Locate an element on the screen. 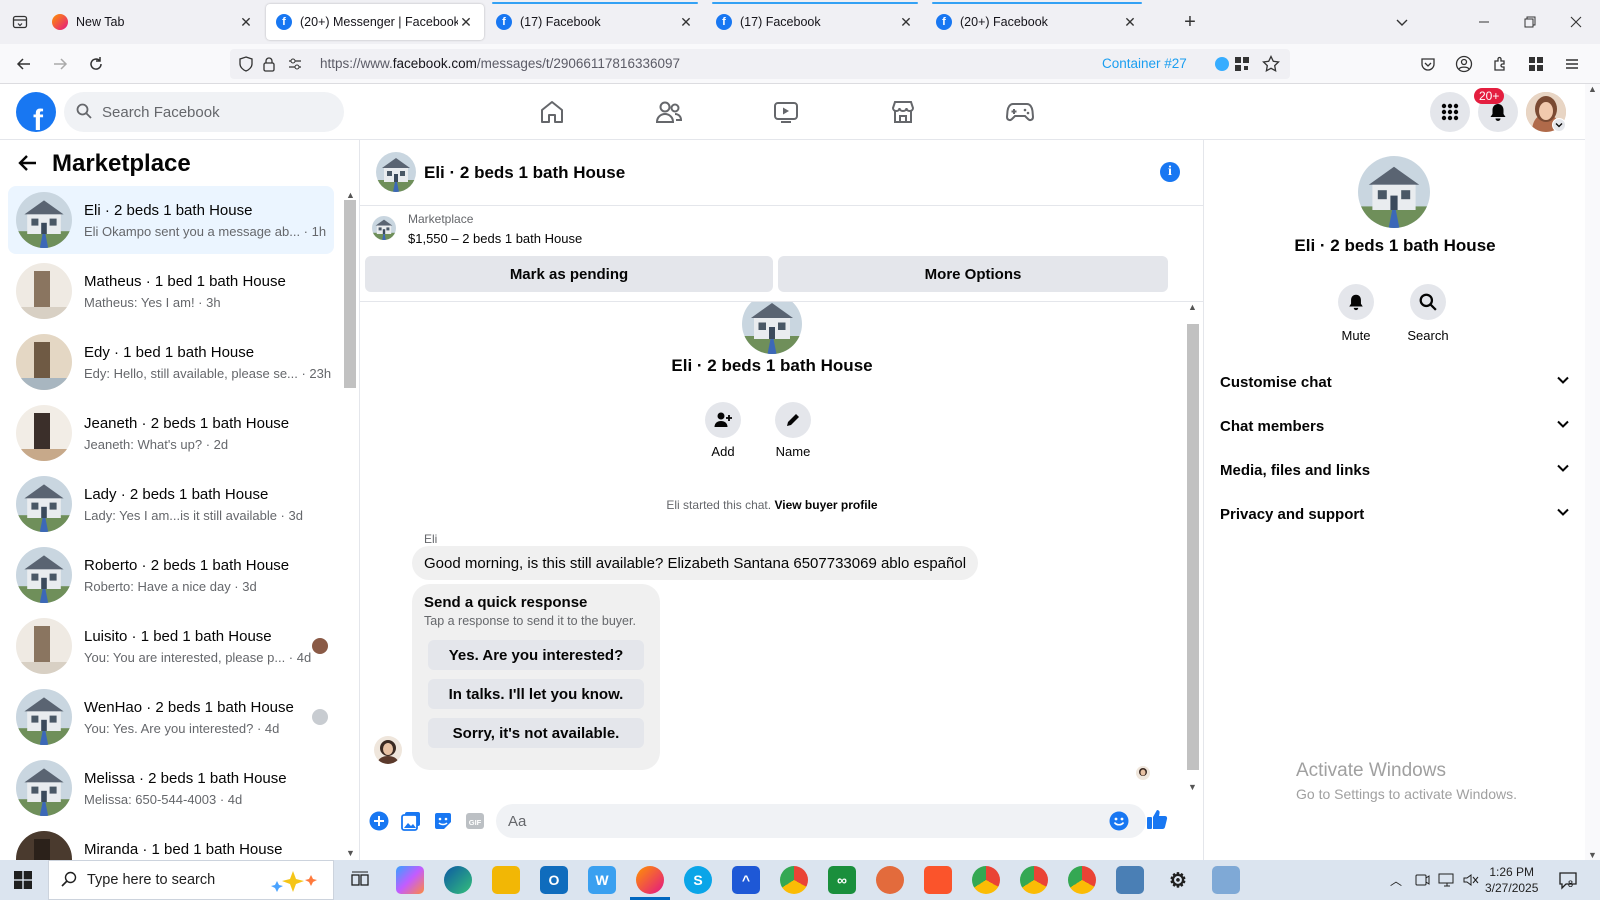 The height and width of the screenshot is (900, 1600). nav-home-icon is located at coordinates (552, 112).